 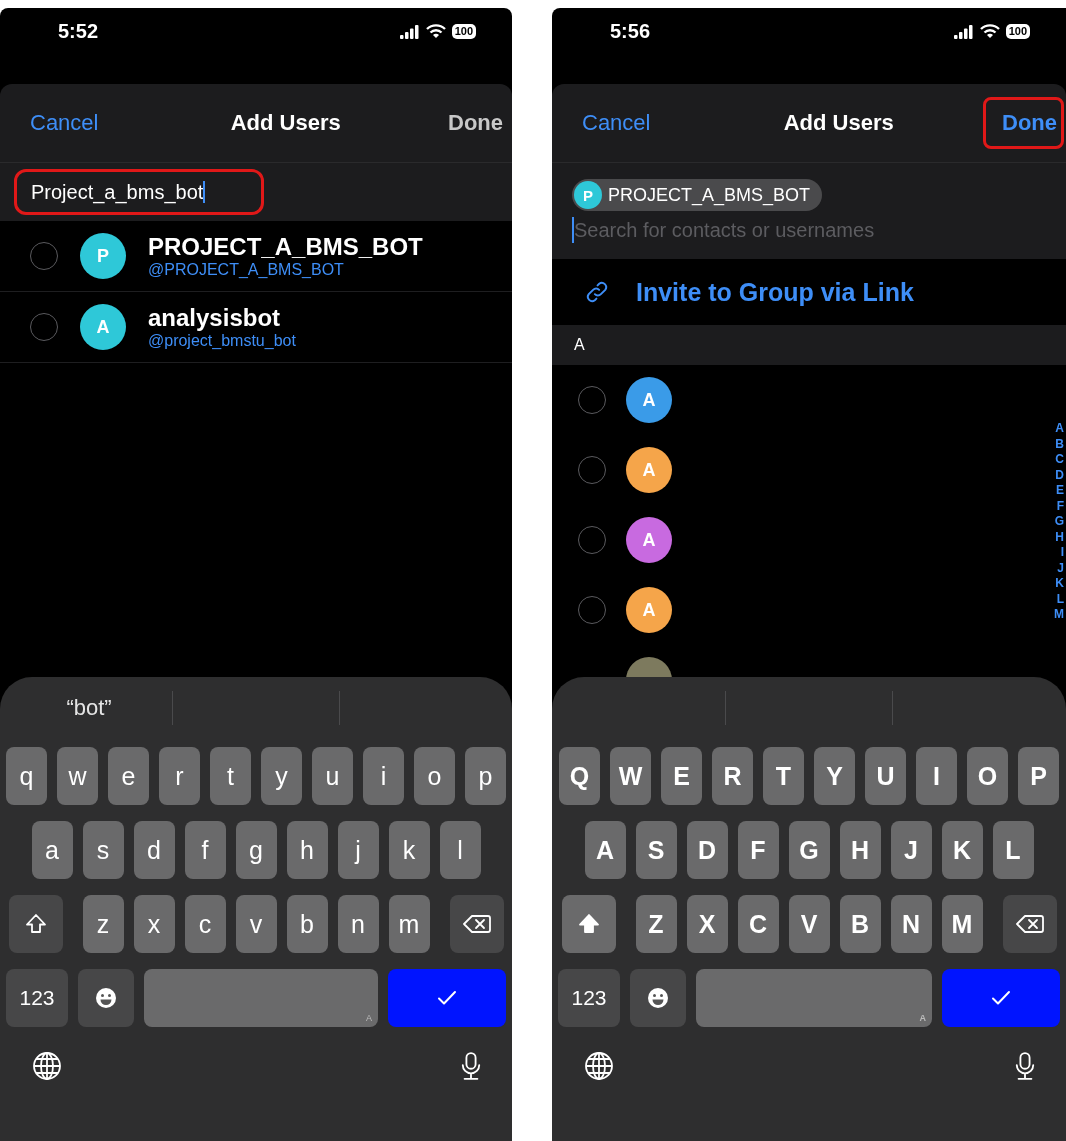 What do you see at coordinates (369, 1018) in the screenshot?
I see `key-hint: A` at bounding box center [369, 1018].